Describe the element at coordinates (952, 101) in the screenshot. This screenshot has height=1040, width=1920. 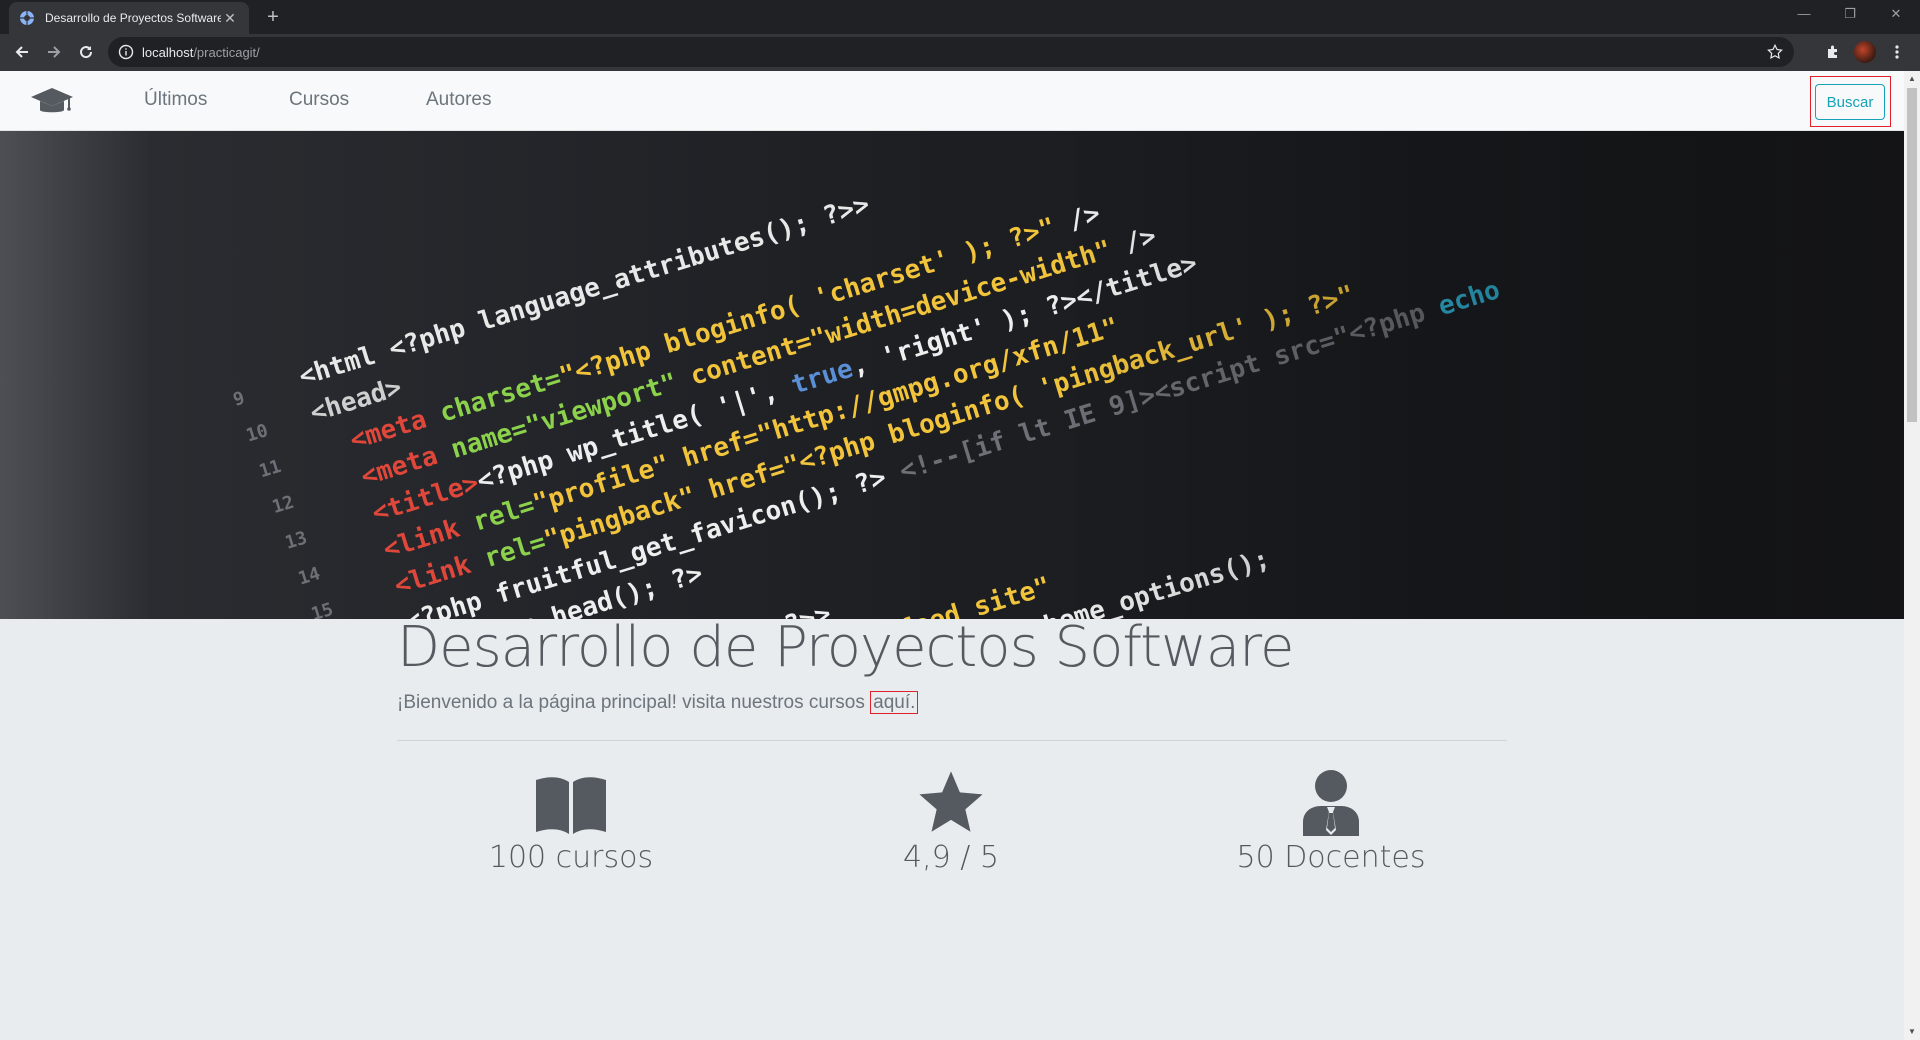
I see `site-navbar: Últimos Cursos Autores Buscar` at that location.